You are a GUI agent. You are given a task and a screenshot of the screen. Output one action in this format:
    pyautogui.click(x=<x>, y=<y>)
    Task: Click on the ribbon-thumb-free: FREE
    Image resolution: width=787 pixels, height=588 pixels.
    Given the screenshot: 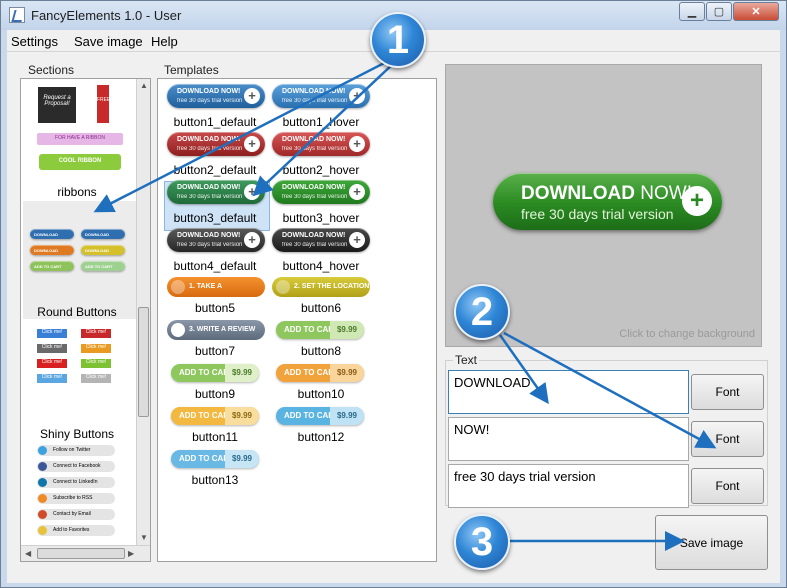 What is the action you would take?
    pyautogui.click(x=103, y=104)
    